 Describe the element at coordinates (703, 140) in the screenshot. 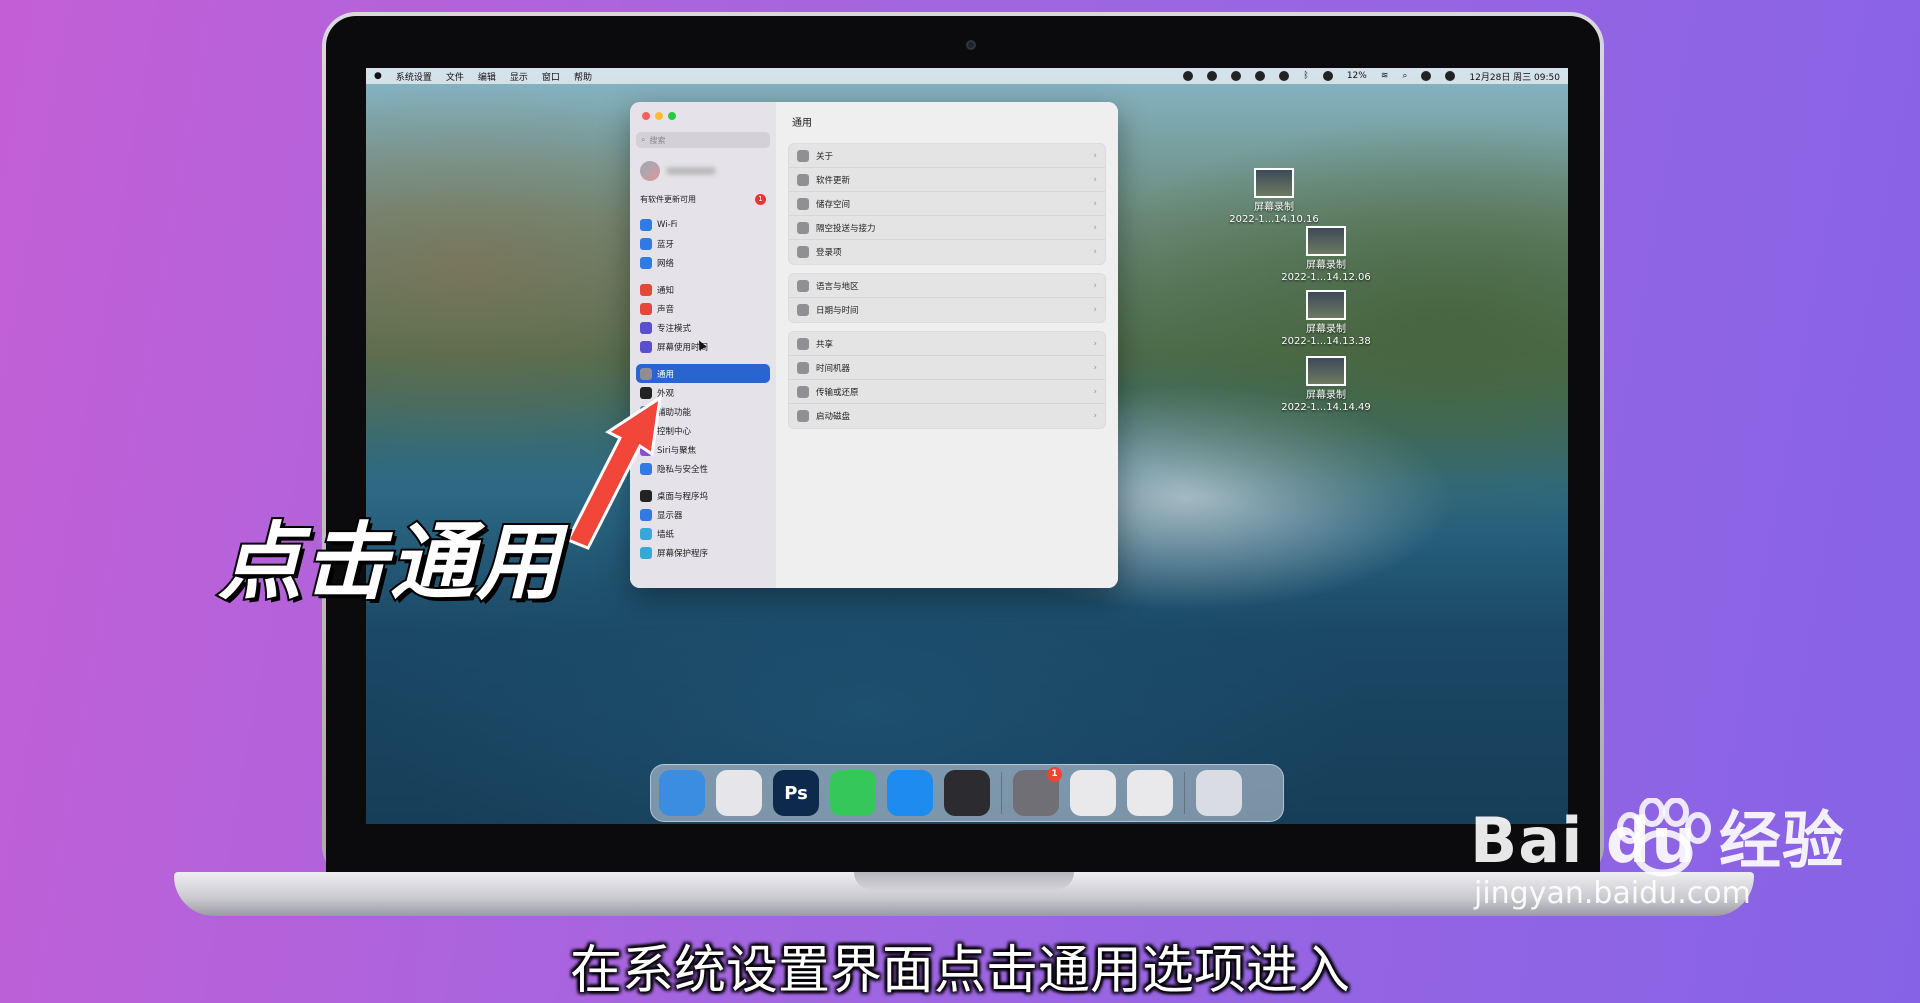

I see `search-input: ⌕ 搜索` at that location.